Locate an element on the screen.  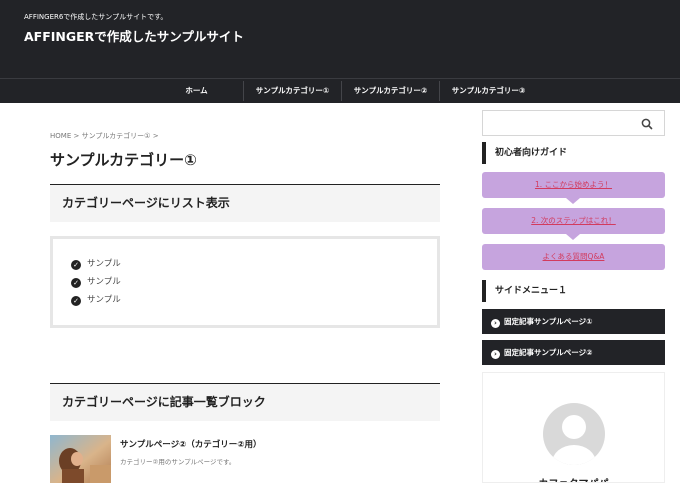
side-menu-item-page-2: › 固定記事サンプルページ② is located at coordinates (573, 352).